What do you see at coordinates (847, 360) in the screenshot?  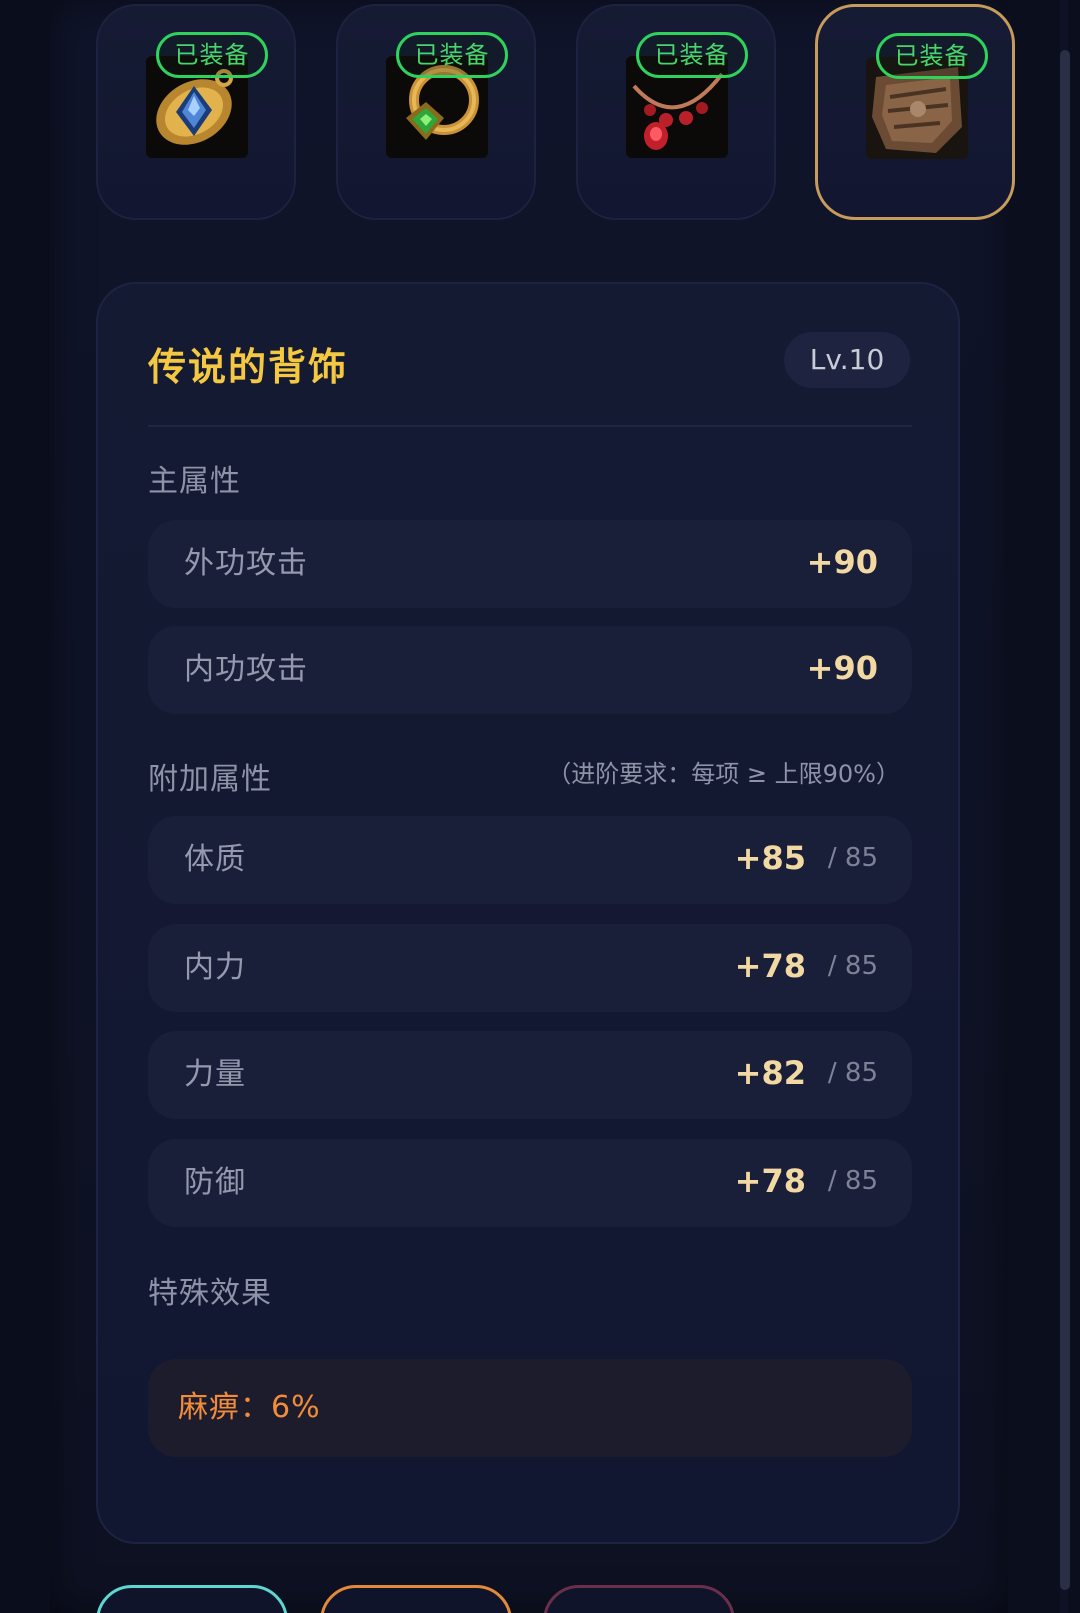 I see `level-badge: Lv.10` at bounding box center [847, 360].